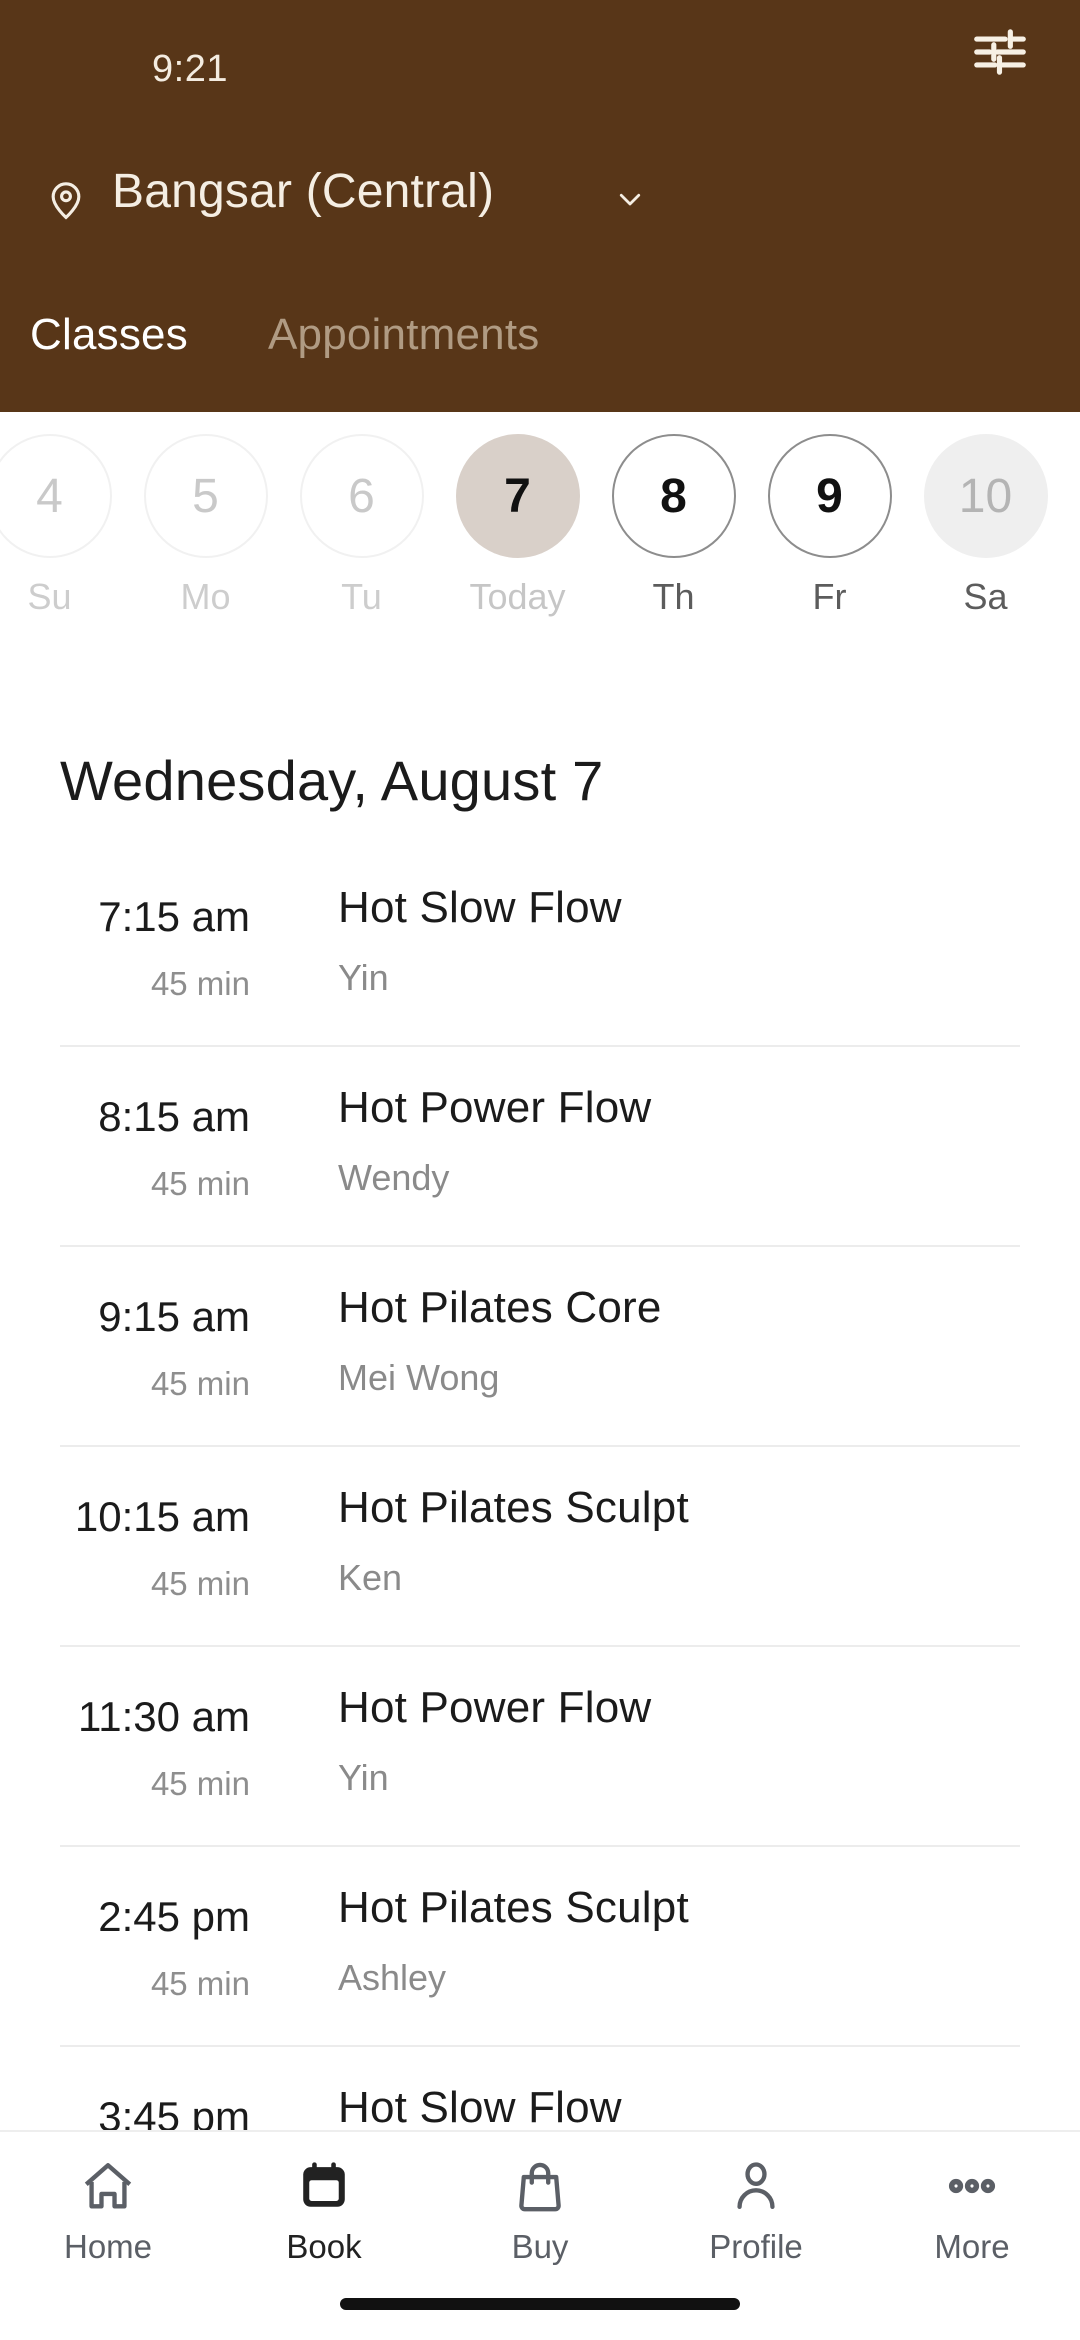 This screenshot has height=2340, width=1080. What do you see at coordinates (972, 2186) in the screenshot?
I see `ellipsis-icon` at bounding box center [972, 2186].